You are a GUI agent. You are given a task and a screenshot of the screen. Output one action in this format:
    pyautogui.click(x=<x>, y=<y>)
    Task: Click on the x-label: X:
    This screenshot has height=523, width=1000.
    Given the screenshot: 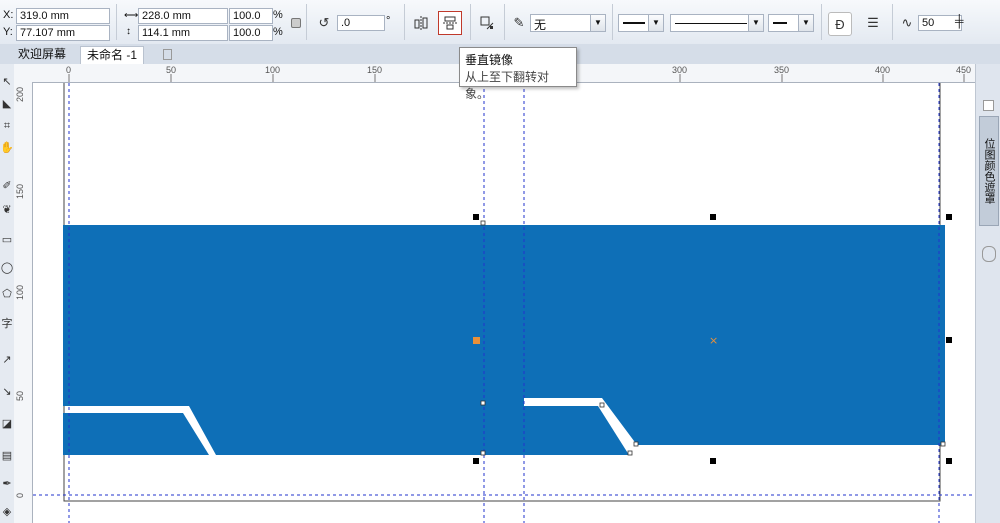 What is the action you would take?
    pyautogui.click(x=8, y=15)
    